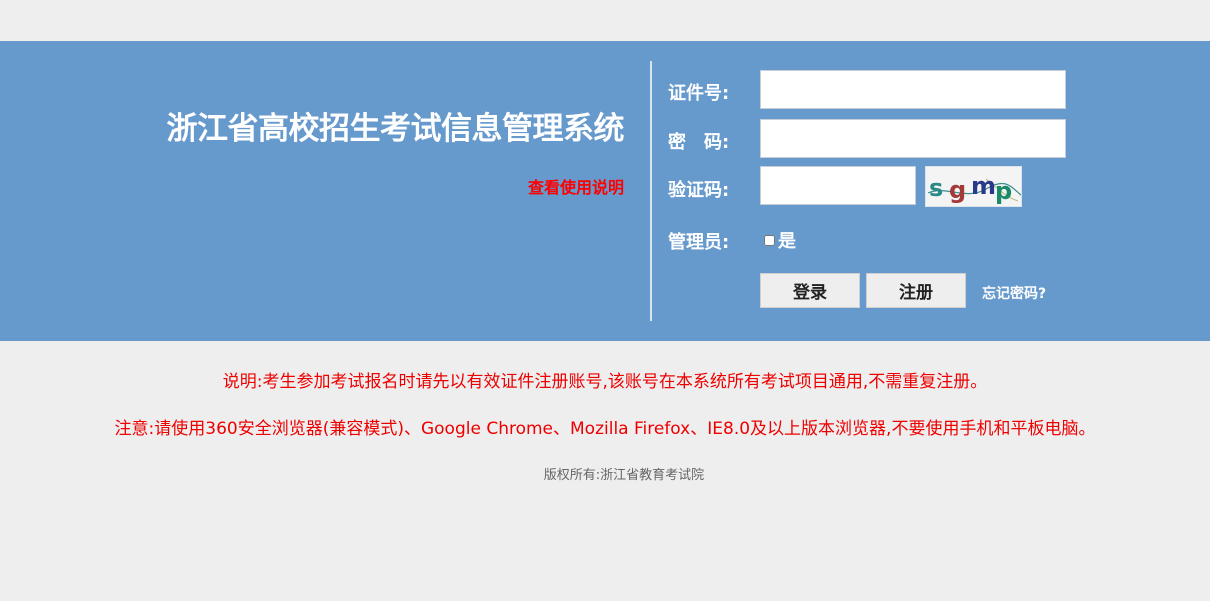 The image size is (1210, 601). I want to click on admin-checkbox-row: 是, so click(780, 240).